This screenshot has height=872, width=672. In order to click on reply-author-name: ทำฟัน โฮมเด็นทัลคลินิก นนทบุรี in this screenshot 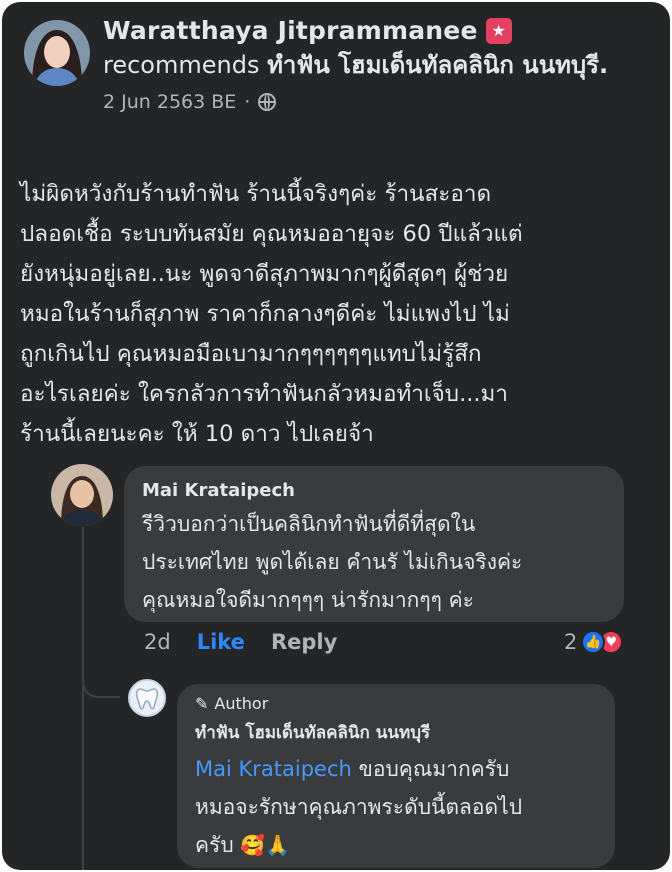, I will do `click(396, 732)`.